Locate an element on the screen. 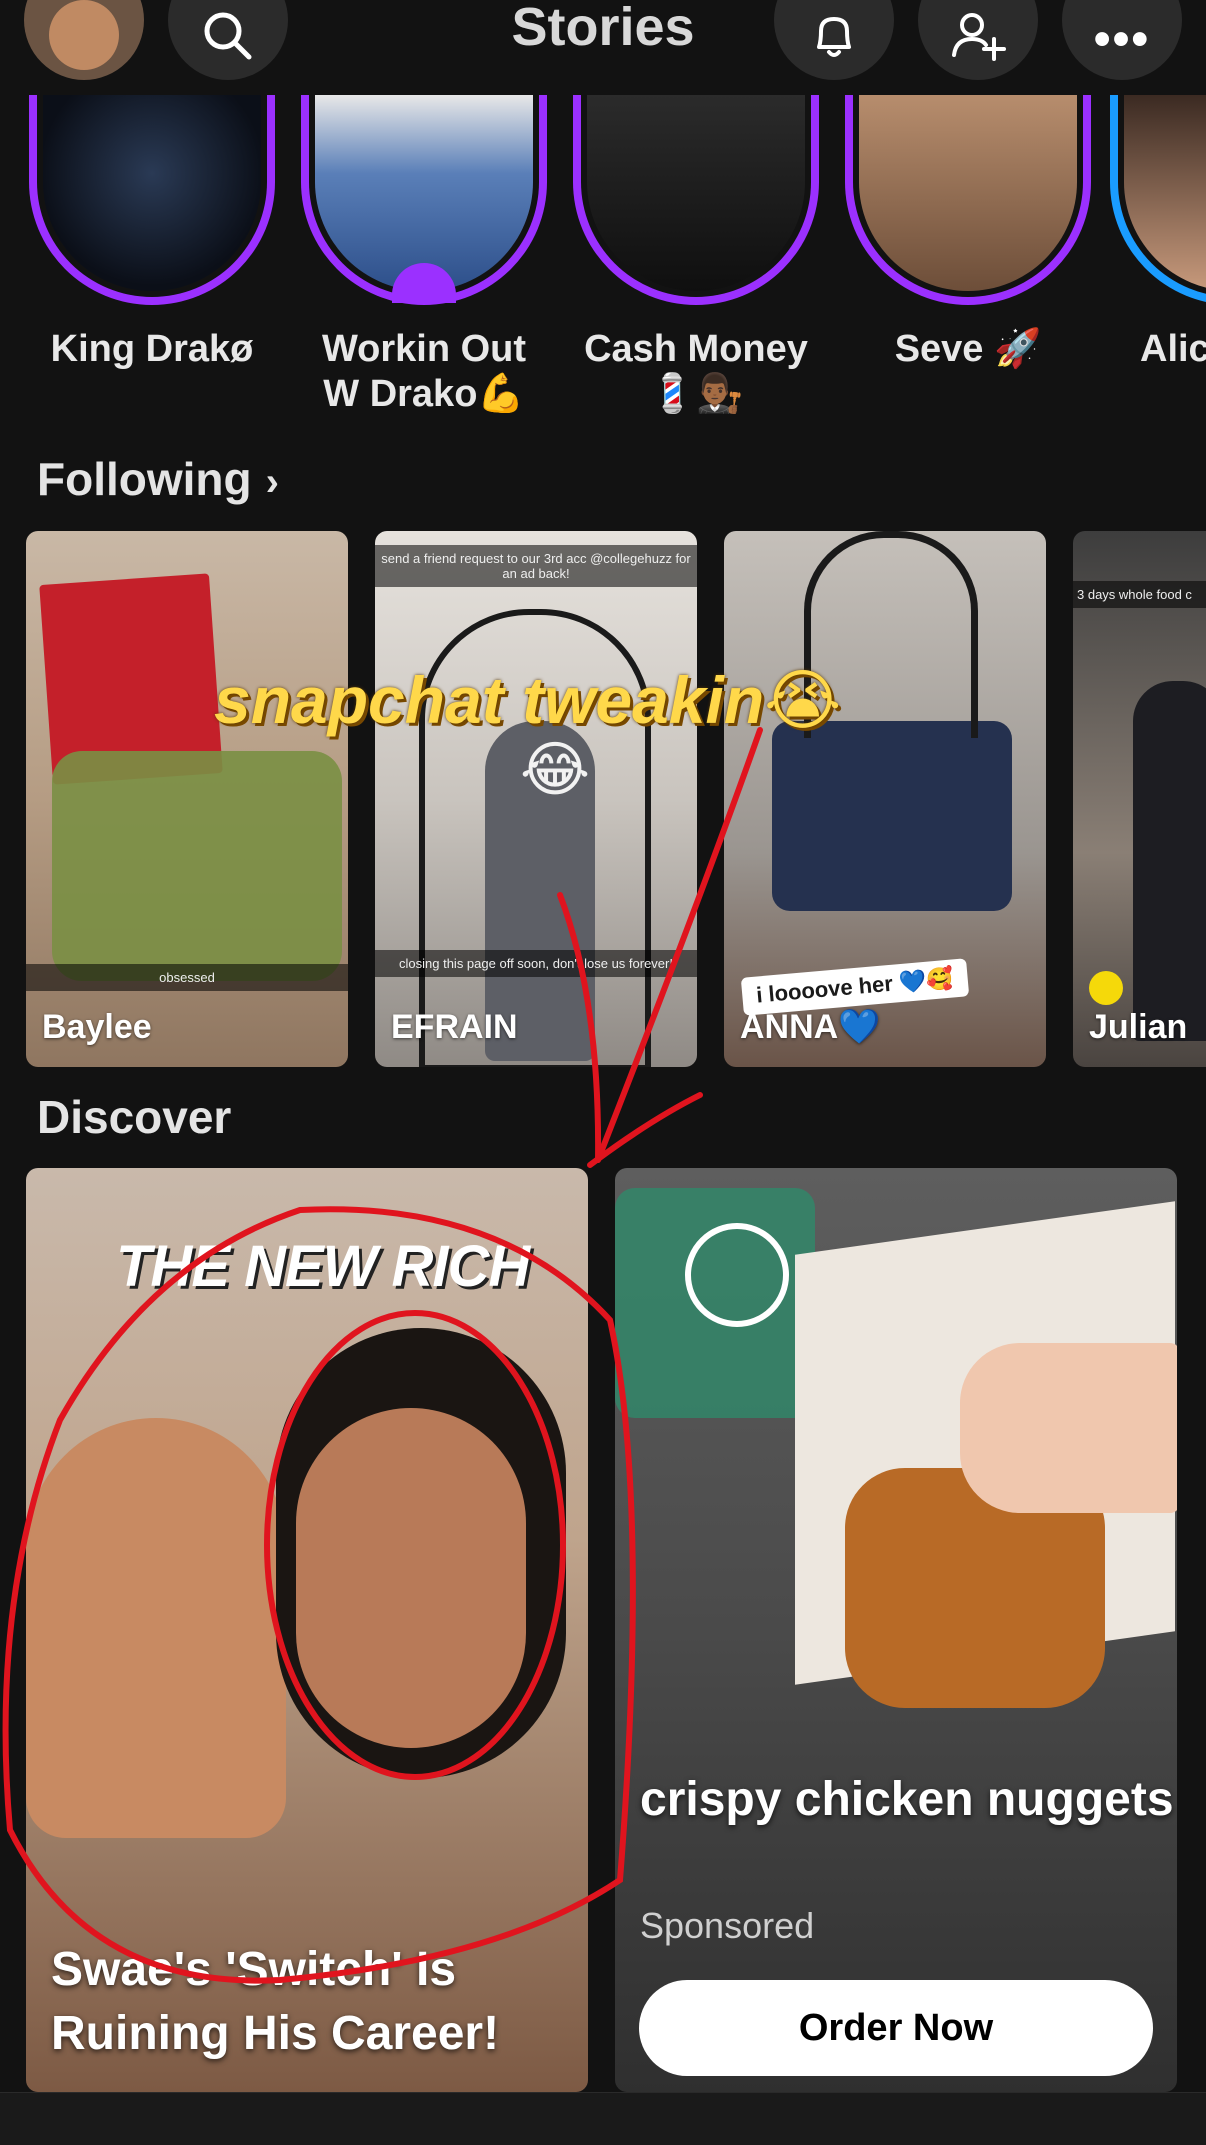  more-icon: ••• is located at coordinates (1122, 39).